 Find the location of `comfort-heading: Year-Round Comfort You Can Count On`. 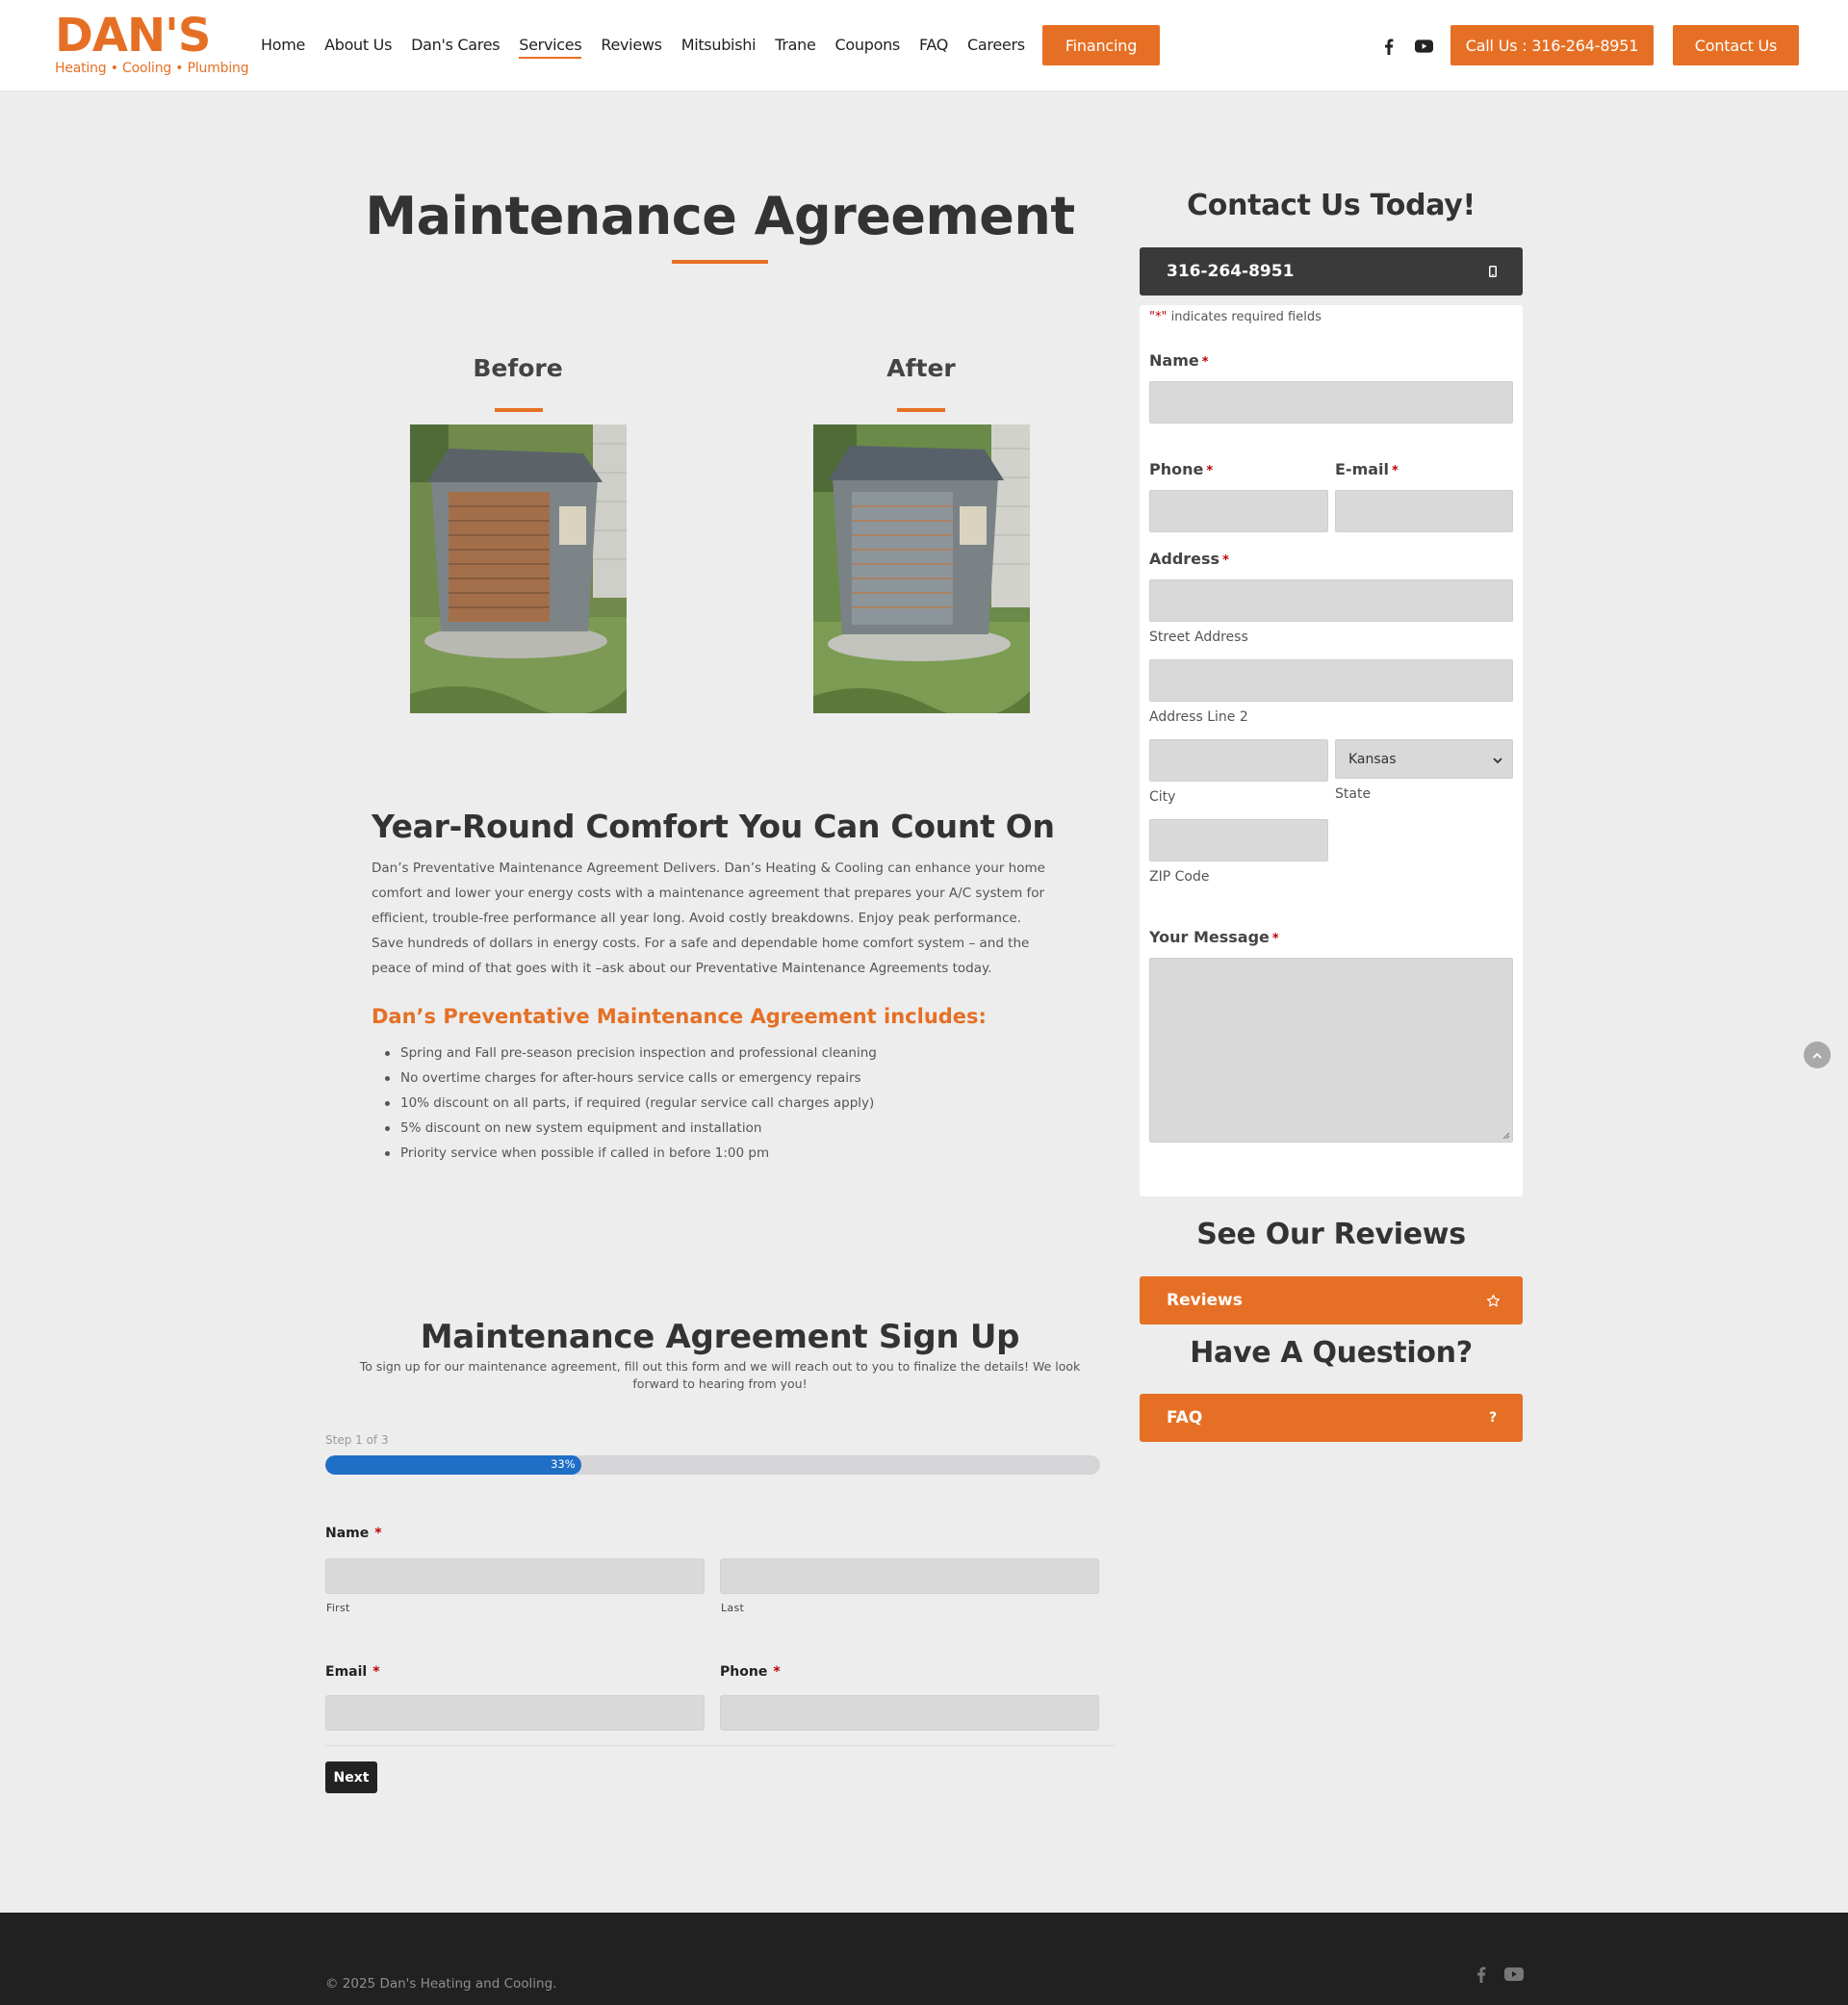

comfort-heading: Year-Round Comfort You Can Count On is located at coordinates (713, 827).